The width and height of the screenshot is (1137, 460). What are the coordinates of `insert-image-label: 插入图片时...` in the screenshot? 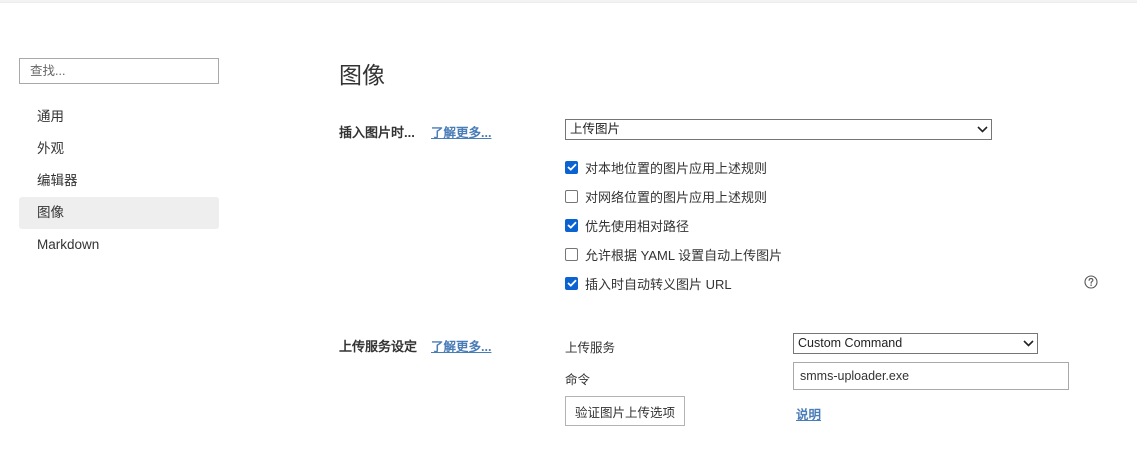 It's located at (377, 132).